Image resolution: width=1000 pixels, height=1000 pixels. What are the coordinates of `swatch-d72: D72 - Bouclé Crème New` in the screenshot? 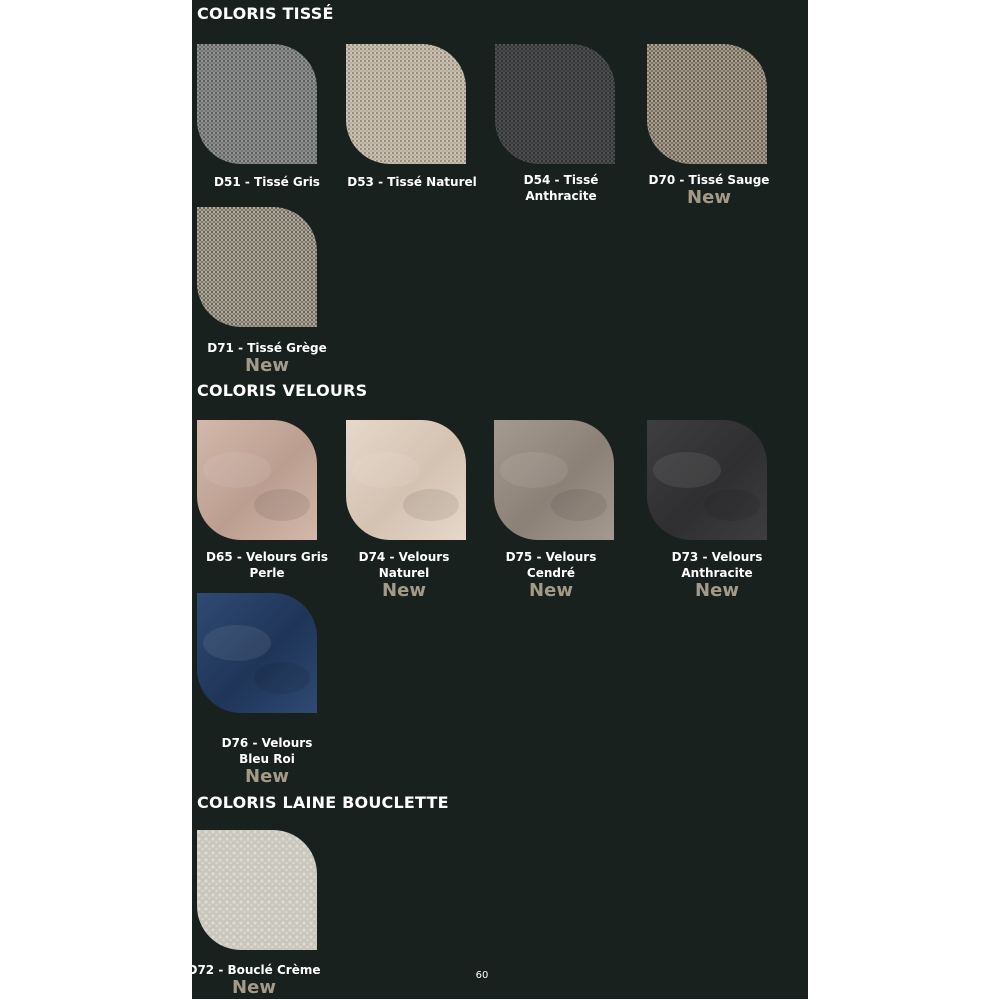 It's located at (260, 914).